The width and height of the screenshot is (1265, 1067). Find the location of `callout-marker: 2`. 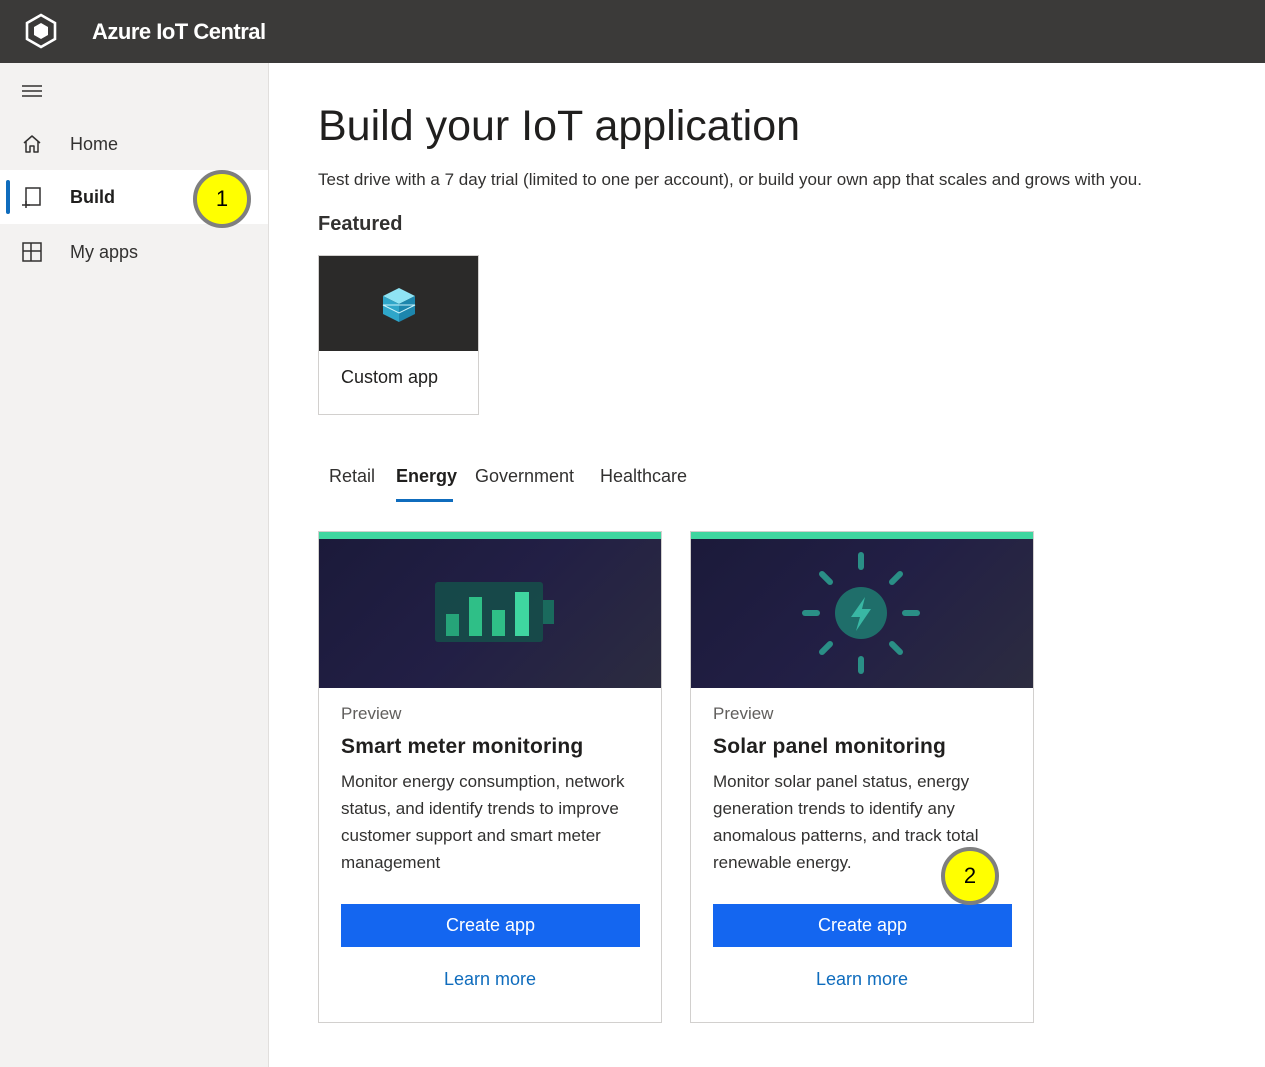

callout-marker: 2 is located at coordinates (970, 876).